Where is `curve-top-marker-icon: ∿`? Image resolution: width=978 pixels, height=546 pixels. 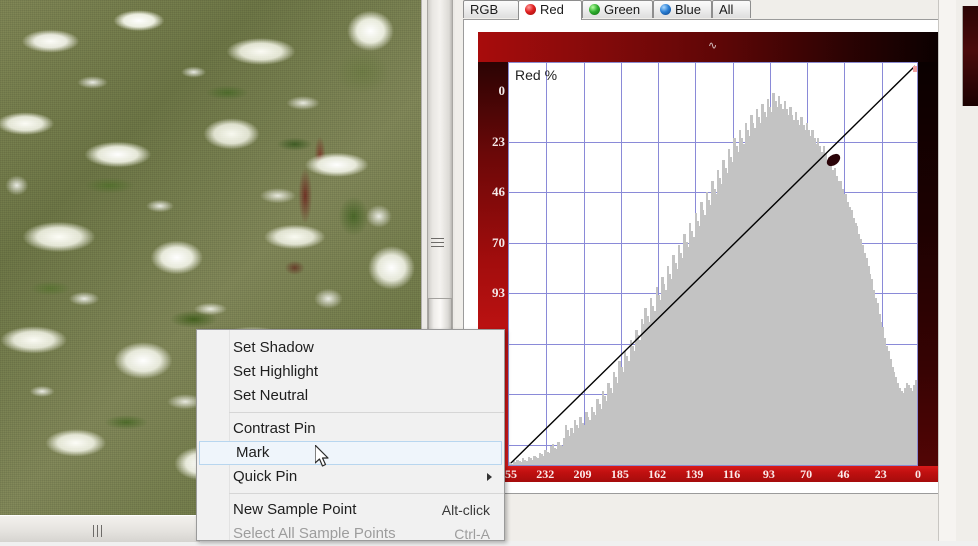
curve-top-marker-icon: ∿ is located at coordinates (713, 46).